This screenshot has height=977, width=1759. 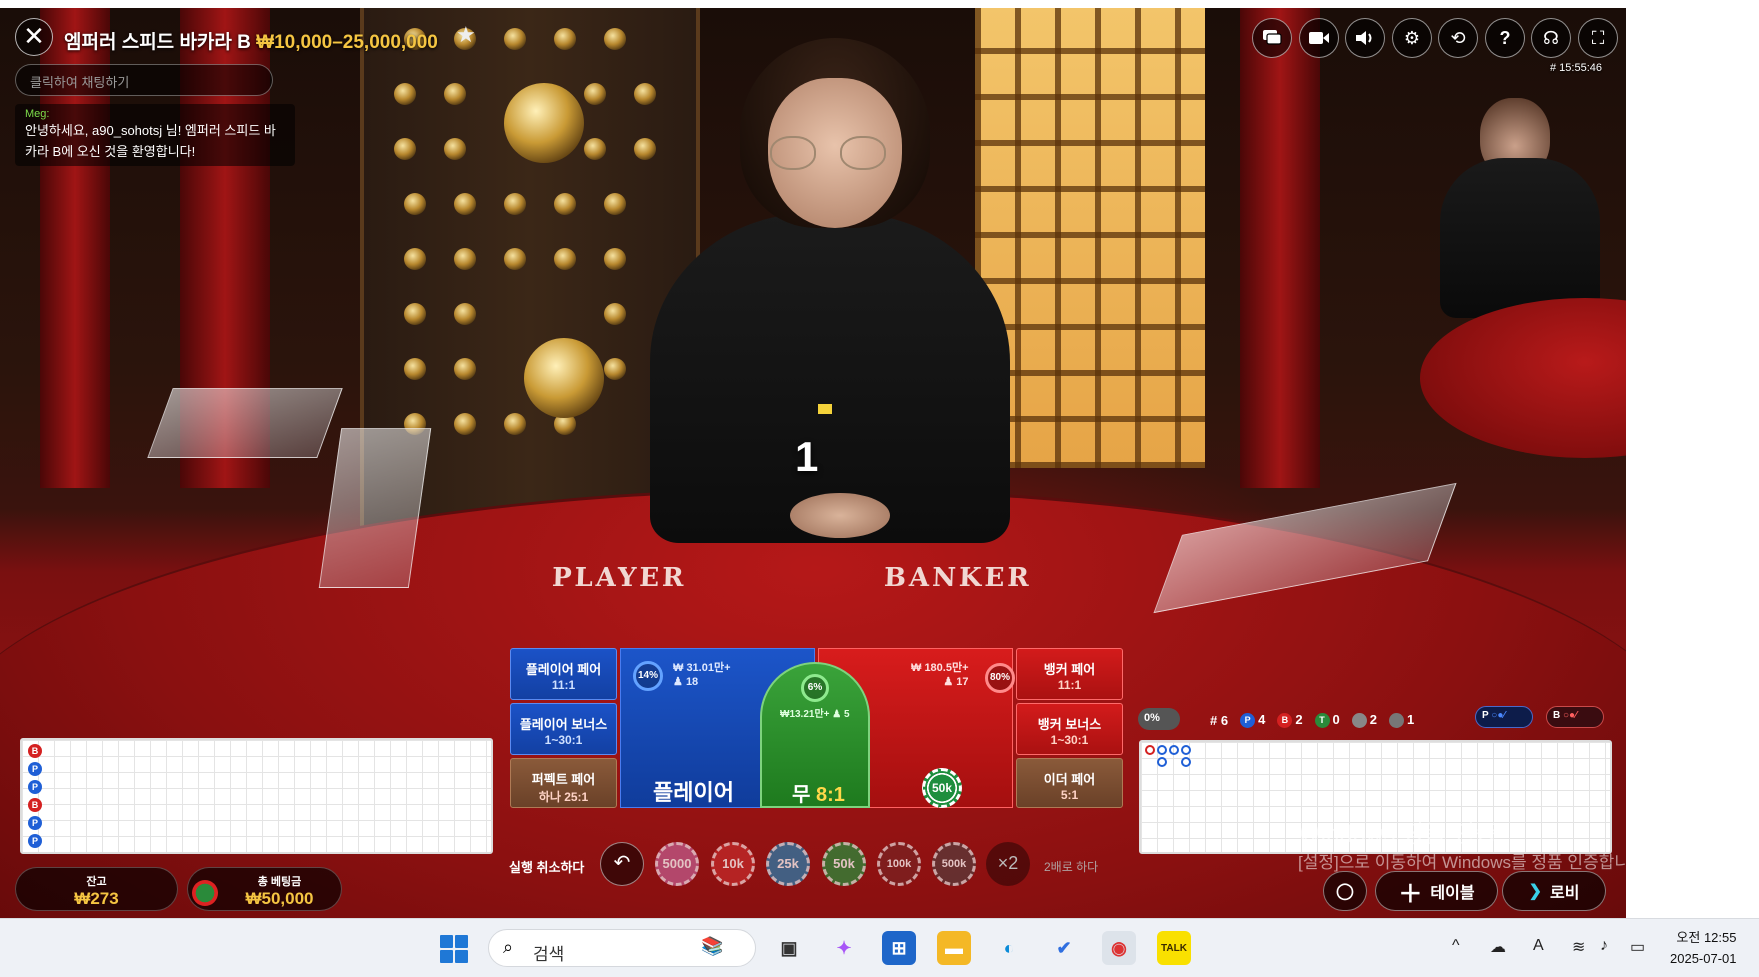 I want to click on settings-button: ⚙, so click(x=1412, y=38).